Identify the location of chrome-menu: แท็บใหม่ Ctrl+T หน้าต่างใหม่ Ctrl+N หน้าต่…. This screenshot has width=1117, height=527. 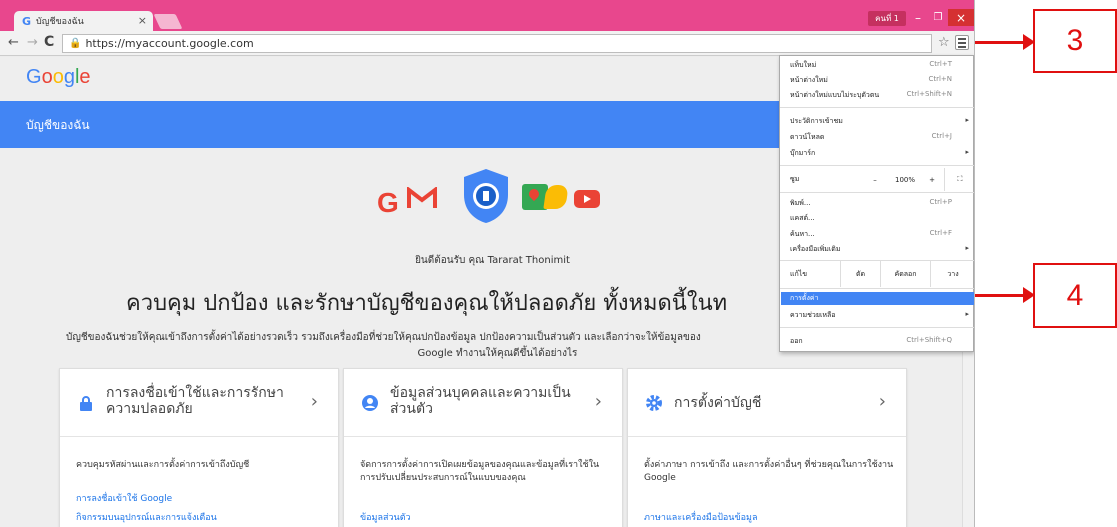
(876, 203).